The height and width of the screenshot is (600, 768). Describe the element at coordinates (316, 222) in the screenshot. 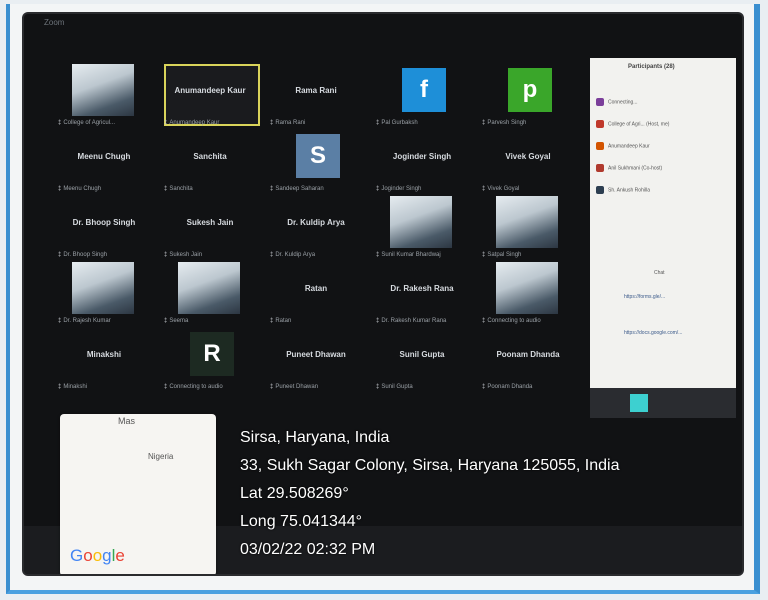

I see `participant-name: Dr. Kuldip Arya` at that location.